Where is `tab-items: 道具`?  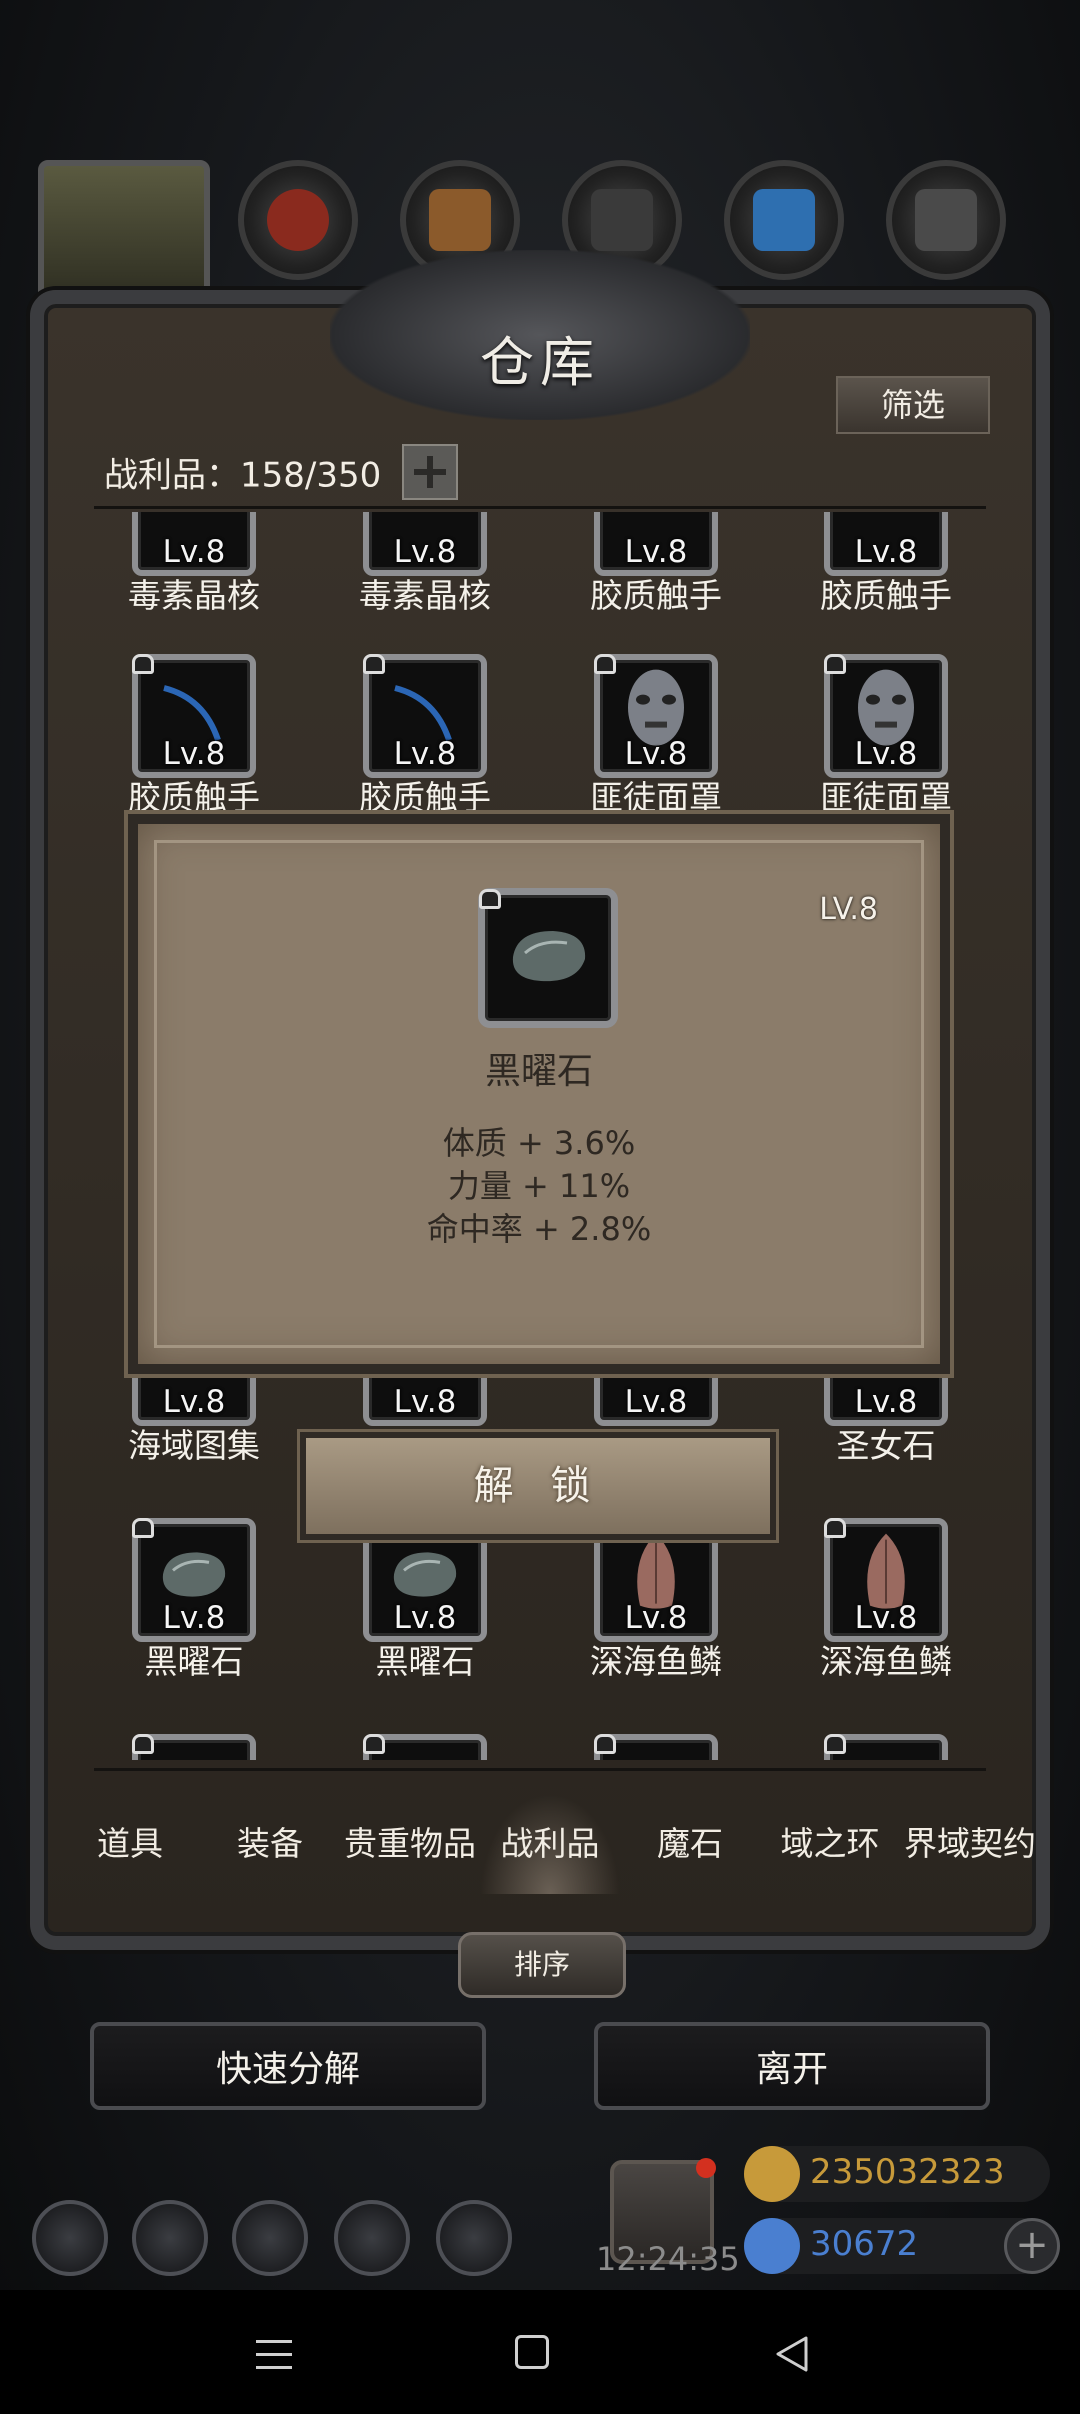
tab-items: 道具 is located at coordinates (130, 1844).